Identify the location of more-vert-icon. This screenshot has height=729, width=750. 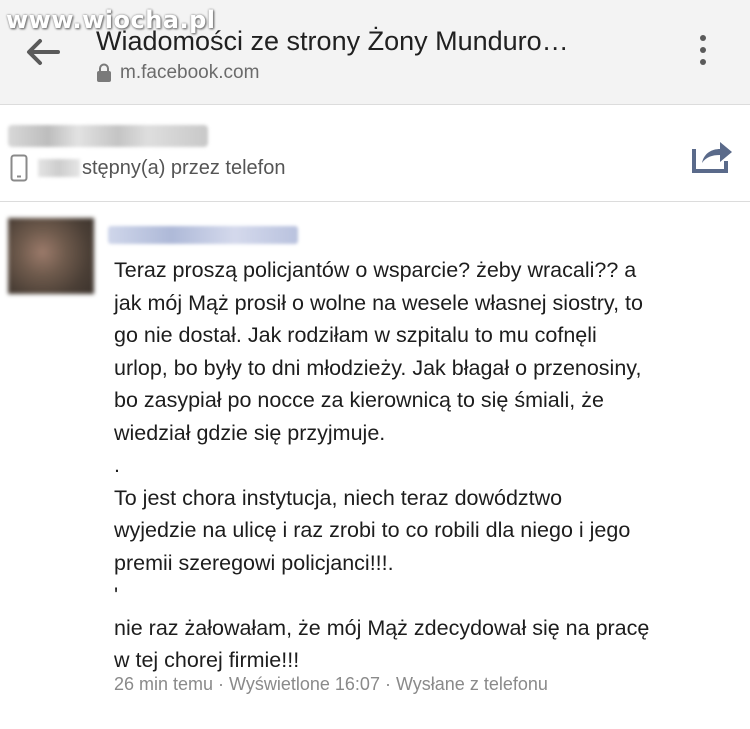
(703, 50).